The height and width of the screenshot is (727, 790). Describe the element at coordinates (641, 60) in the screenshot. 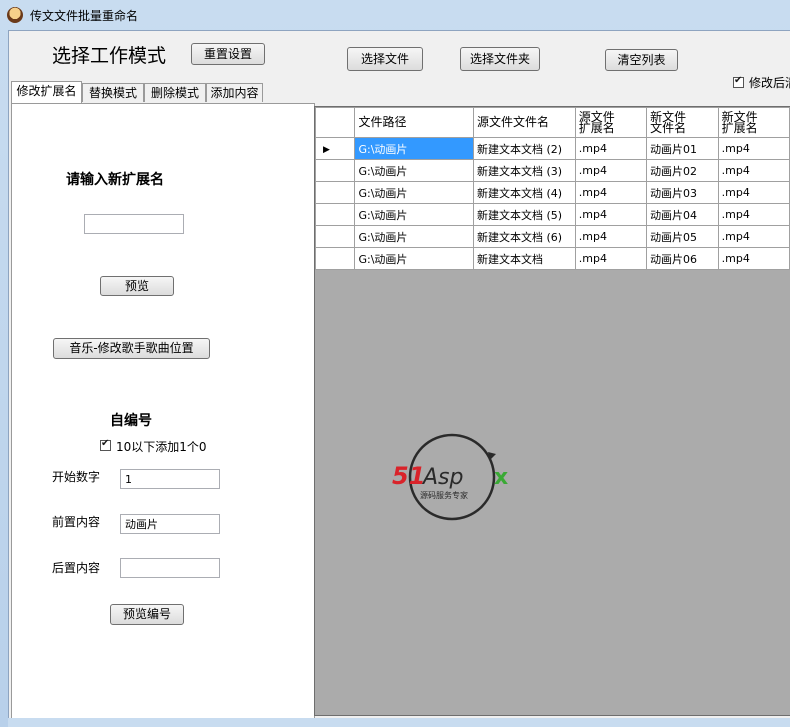

I see `clear-list-button: 清空列表` at that location.